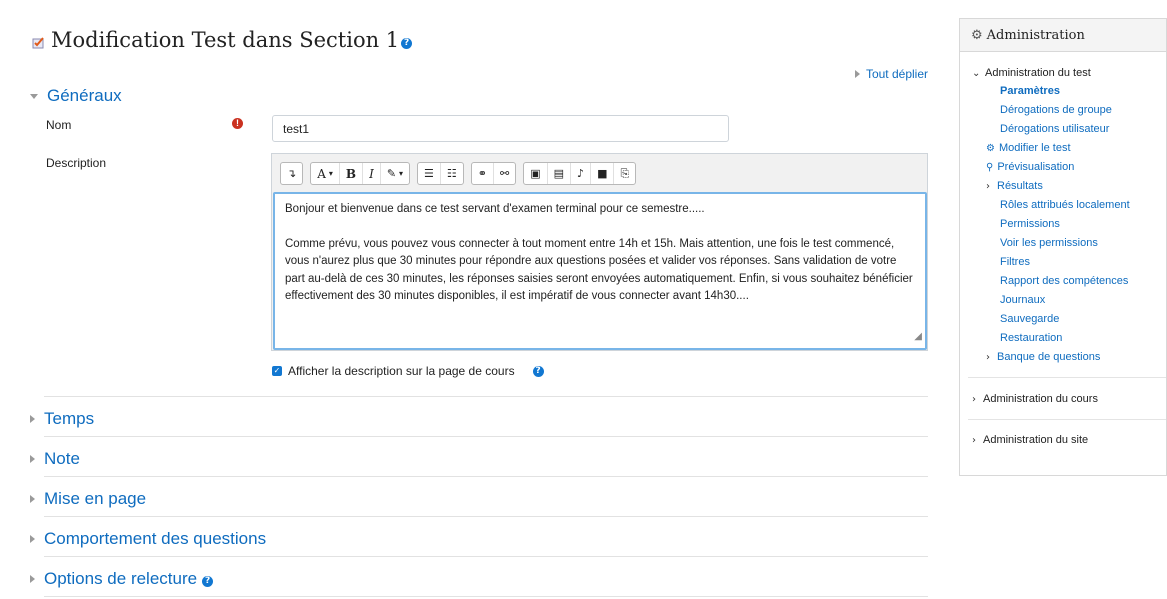 This screenshot has height=599, width=1167. What do you see at coordinates (76, 163) in the screenshot?
I see `description-label: Description` at bounding box center [76, 163].